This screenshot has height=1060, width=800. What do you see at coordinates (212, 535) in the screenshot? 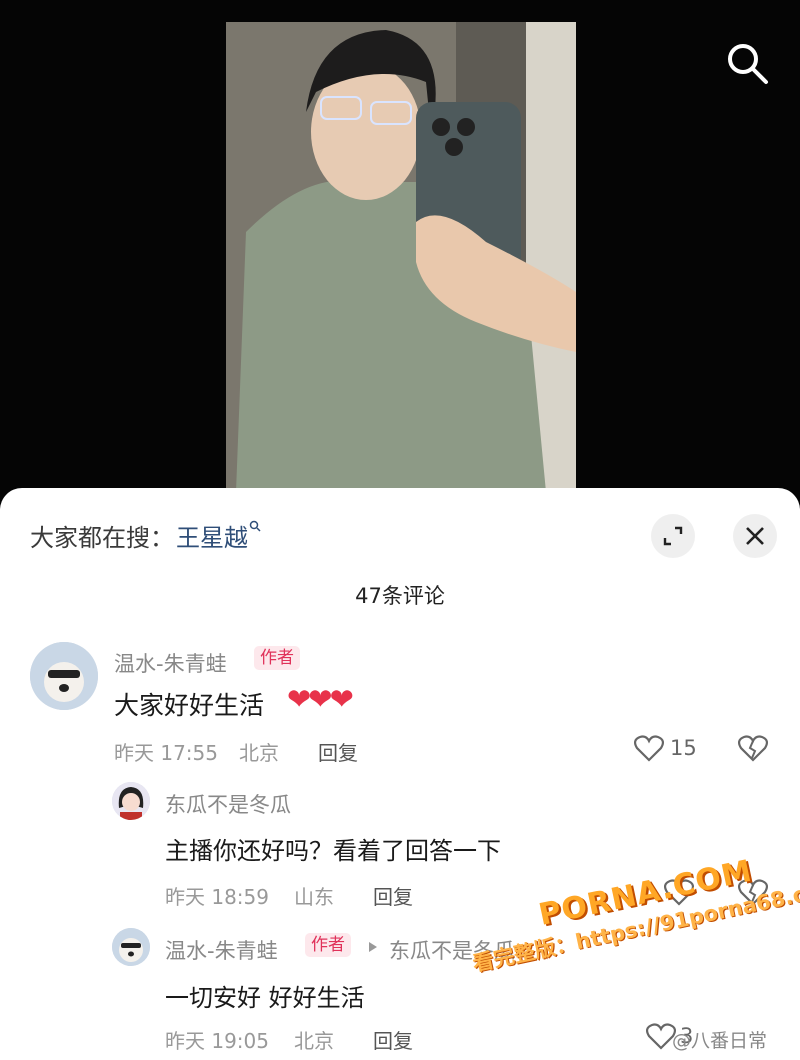
I see `hot-search-term: 王星越` at bounding box center [212, 535].